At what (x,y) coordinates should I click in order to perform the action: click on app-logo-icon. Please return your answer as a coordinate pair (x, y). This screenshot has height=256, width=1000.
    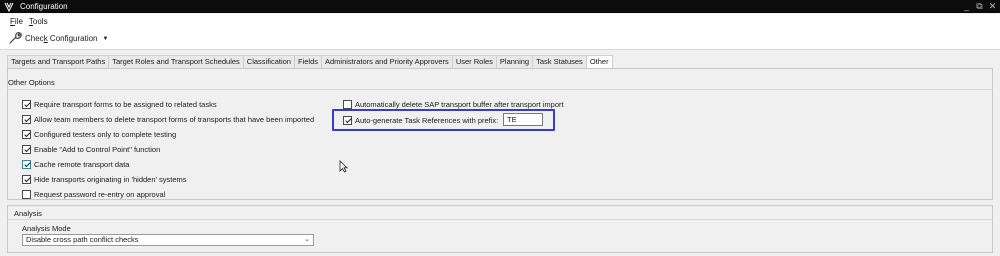
    Looking at the image, I should click on (9, 7).